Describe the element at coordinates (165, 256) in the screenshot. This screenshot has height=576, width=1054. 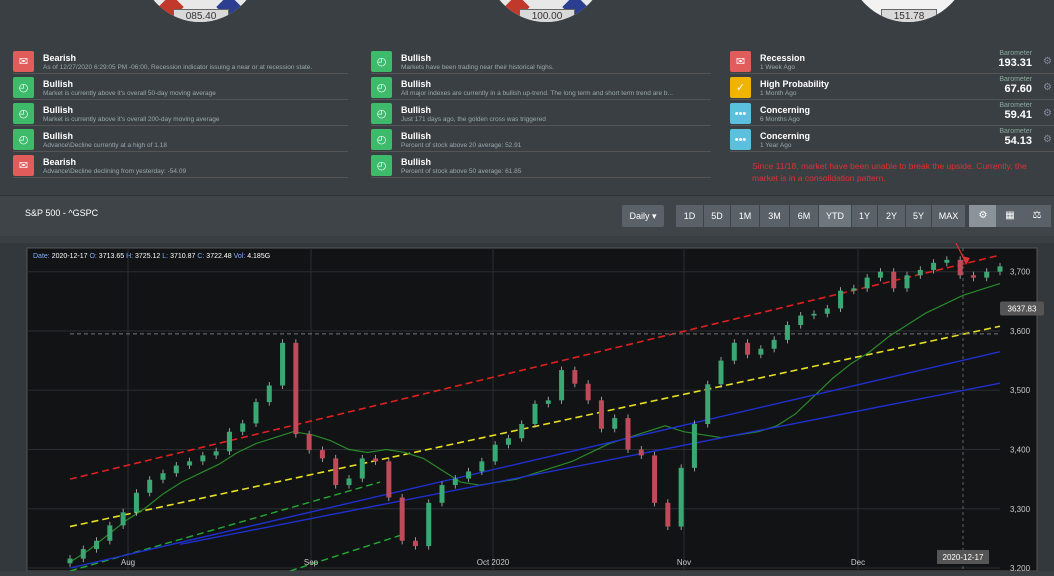
I see `readout-low-label: L:` at that location.